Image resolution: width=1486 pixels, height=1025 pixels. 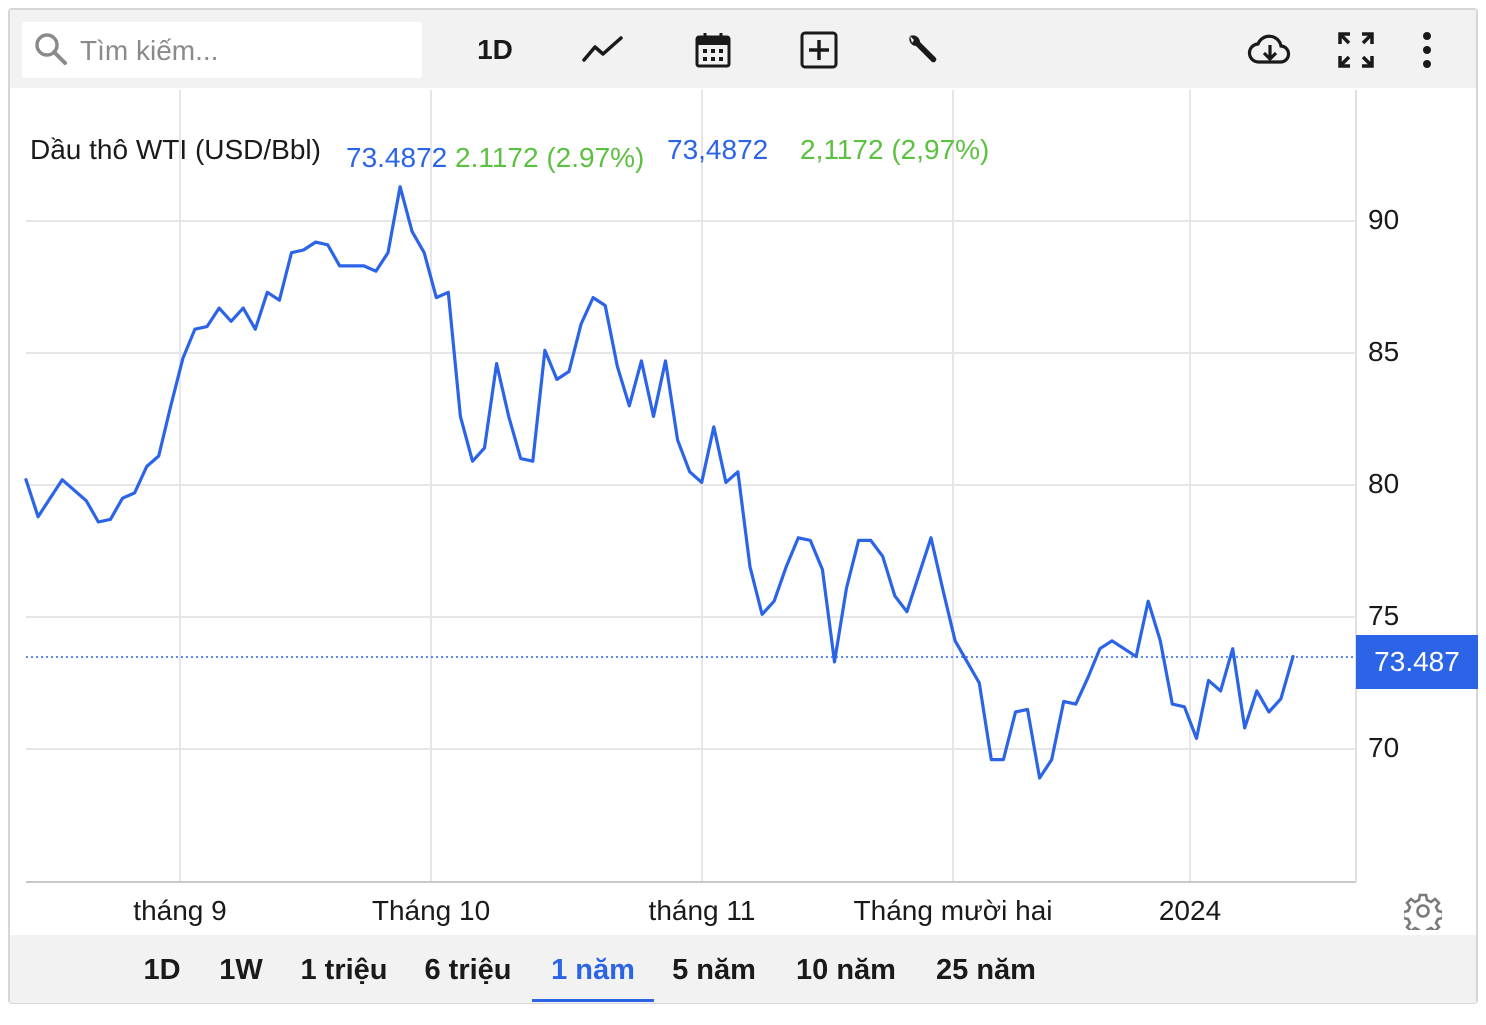 I want to click on legend-last-value: 73.4872, so click(x=397, y=157).